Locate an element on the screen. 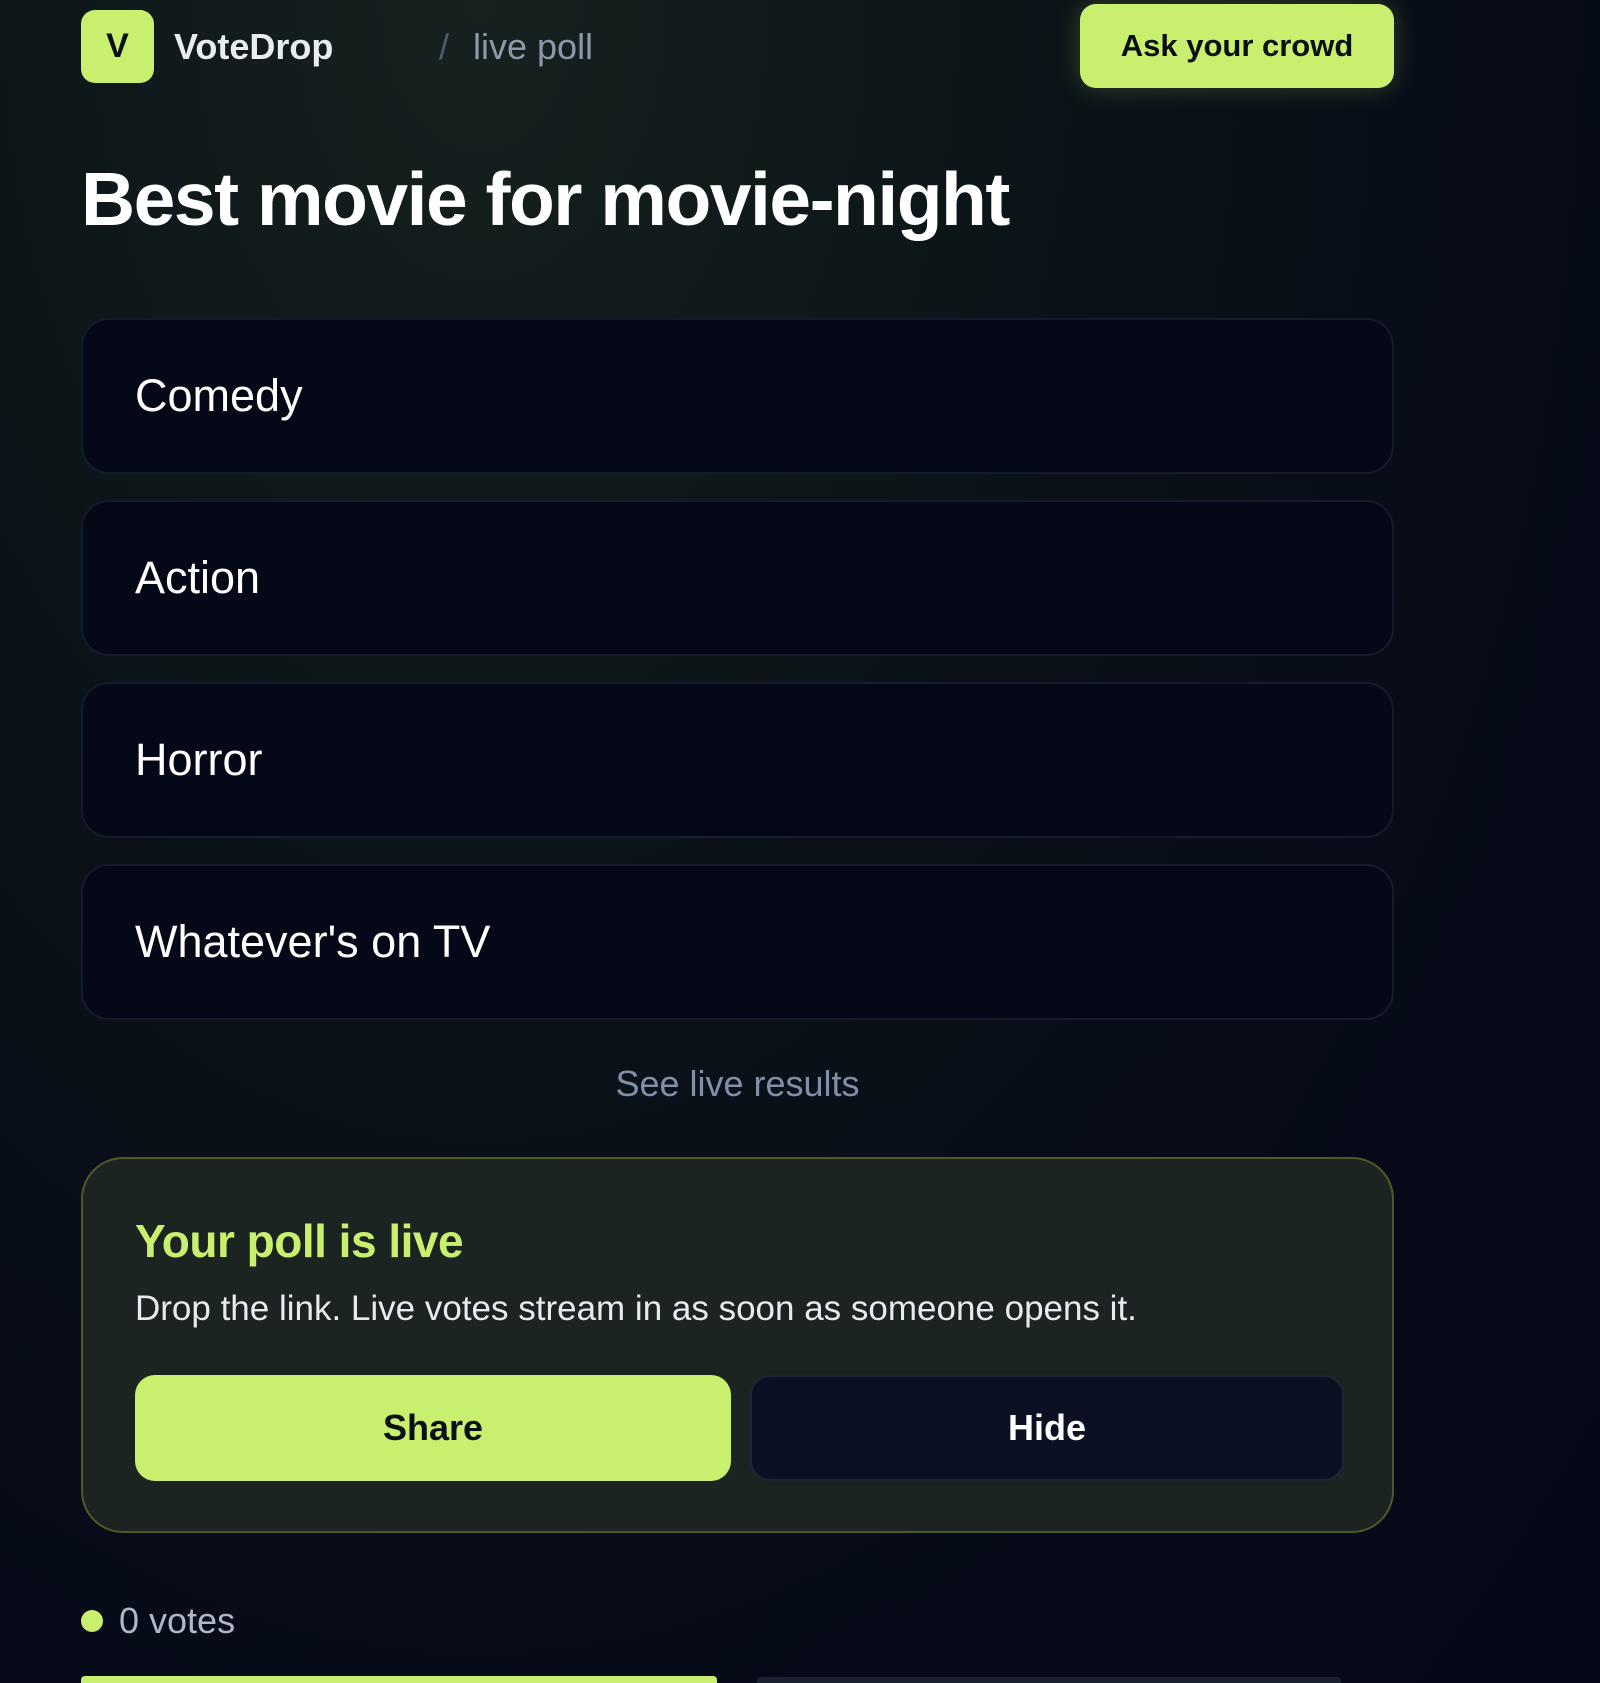 This screenshot has height=1683, width=1600. poll-option: Action is located at coordinates (737, 578).